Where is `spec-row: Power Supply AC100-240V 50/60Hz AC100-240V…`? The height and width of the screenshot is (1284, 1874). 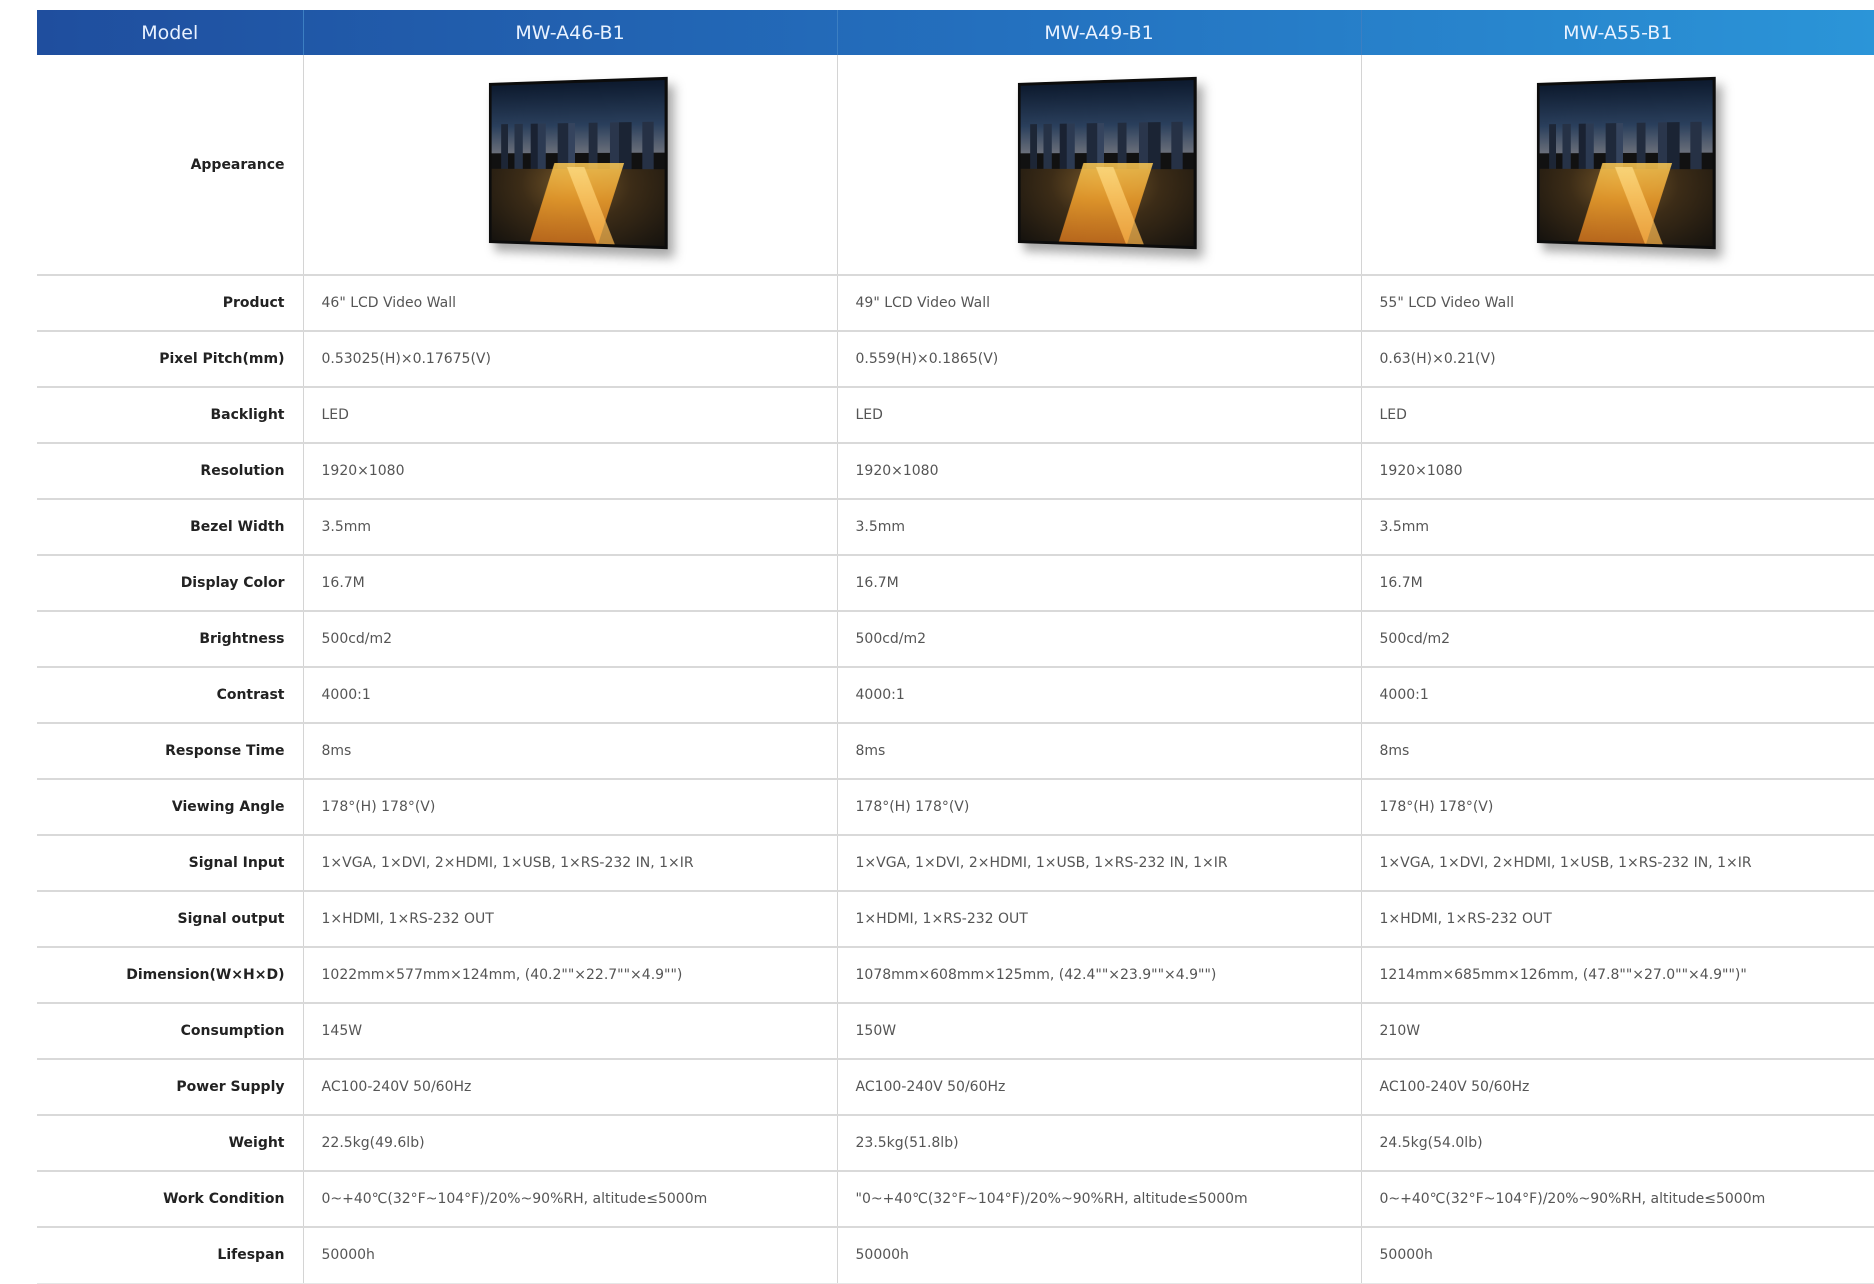
spec-row: Power Supply AC100-240V 50/60Hz AC100-240V… is located at coordinates (955, 1087).